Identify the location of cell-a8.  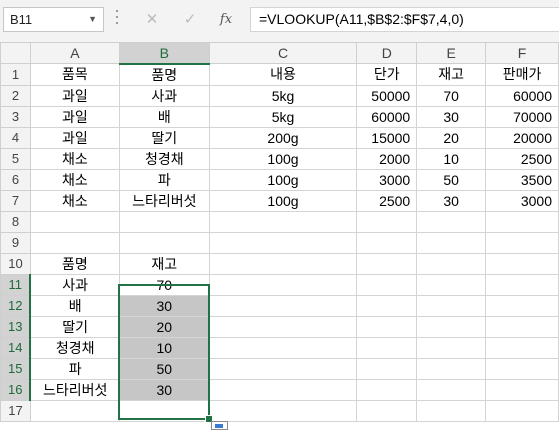
(74, 221).